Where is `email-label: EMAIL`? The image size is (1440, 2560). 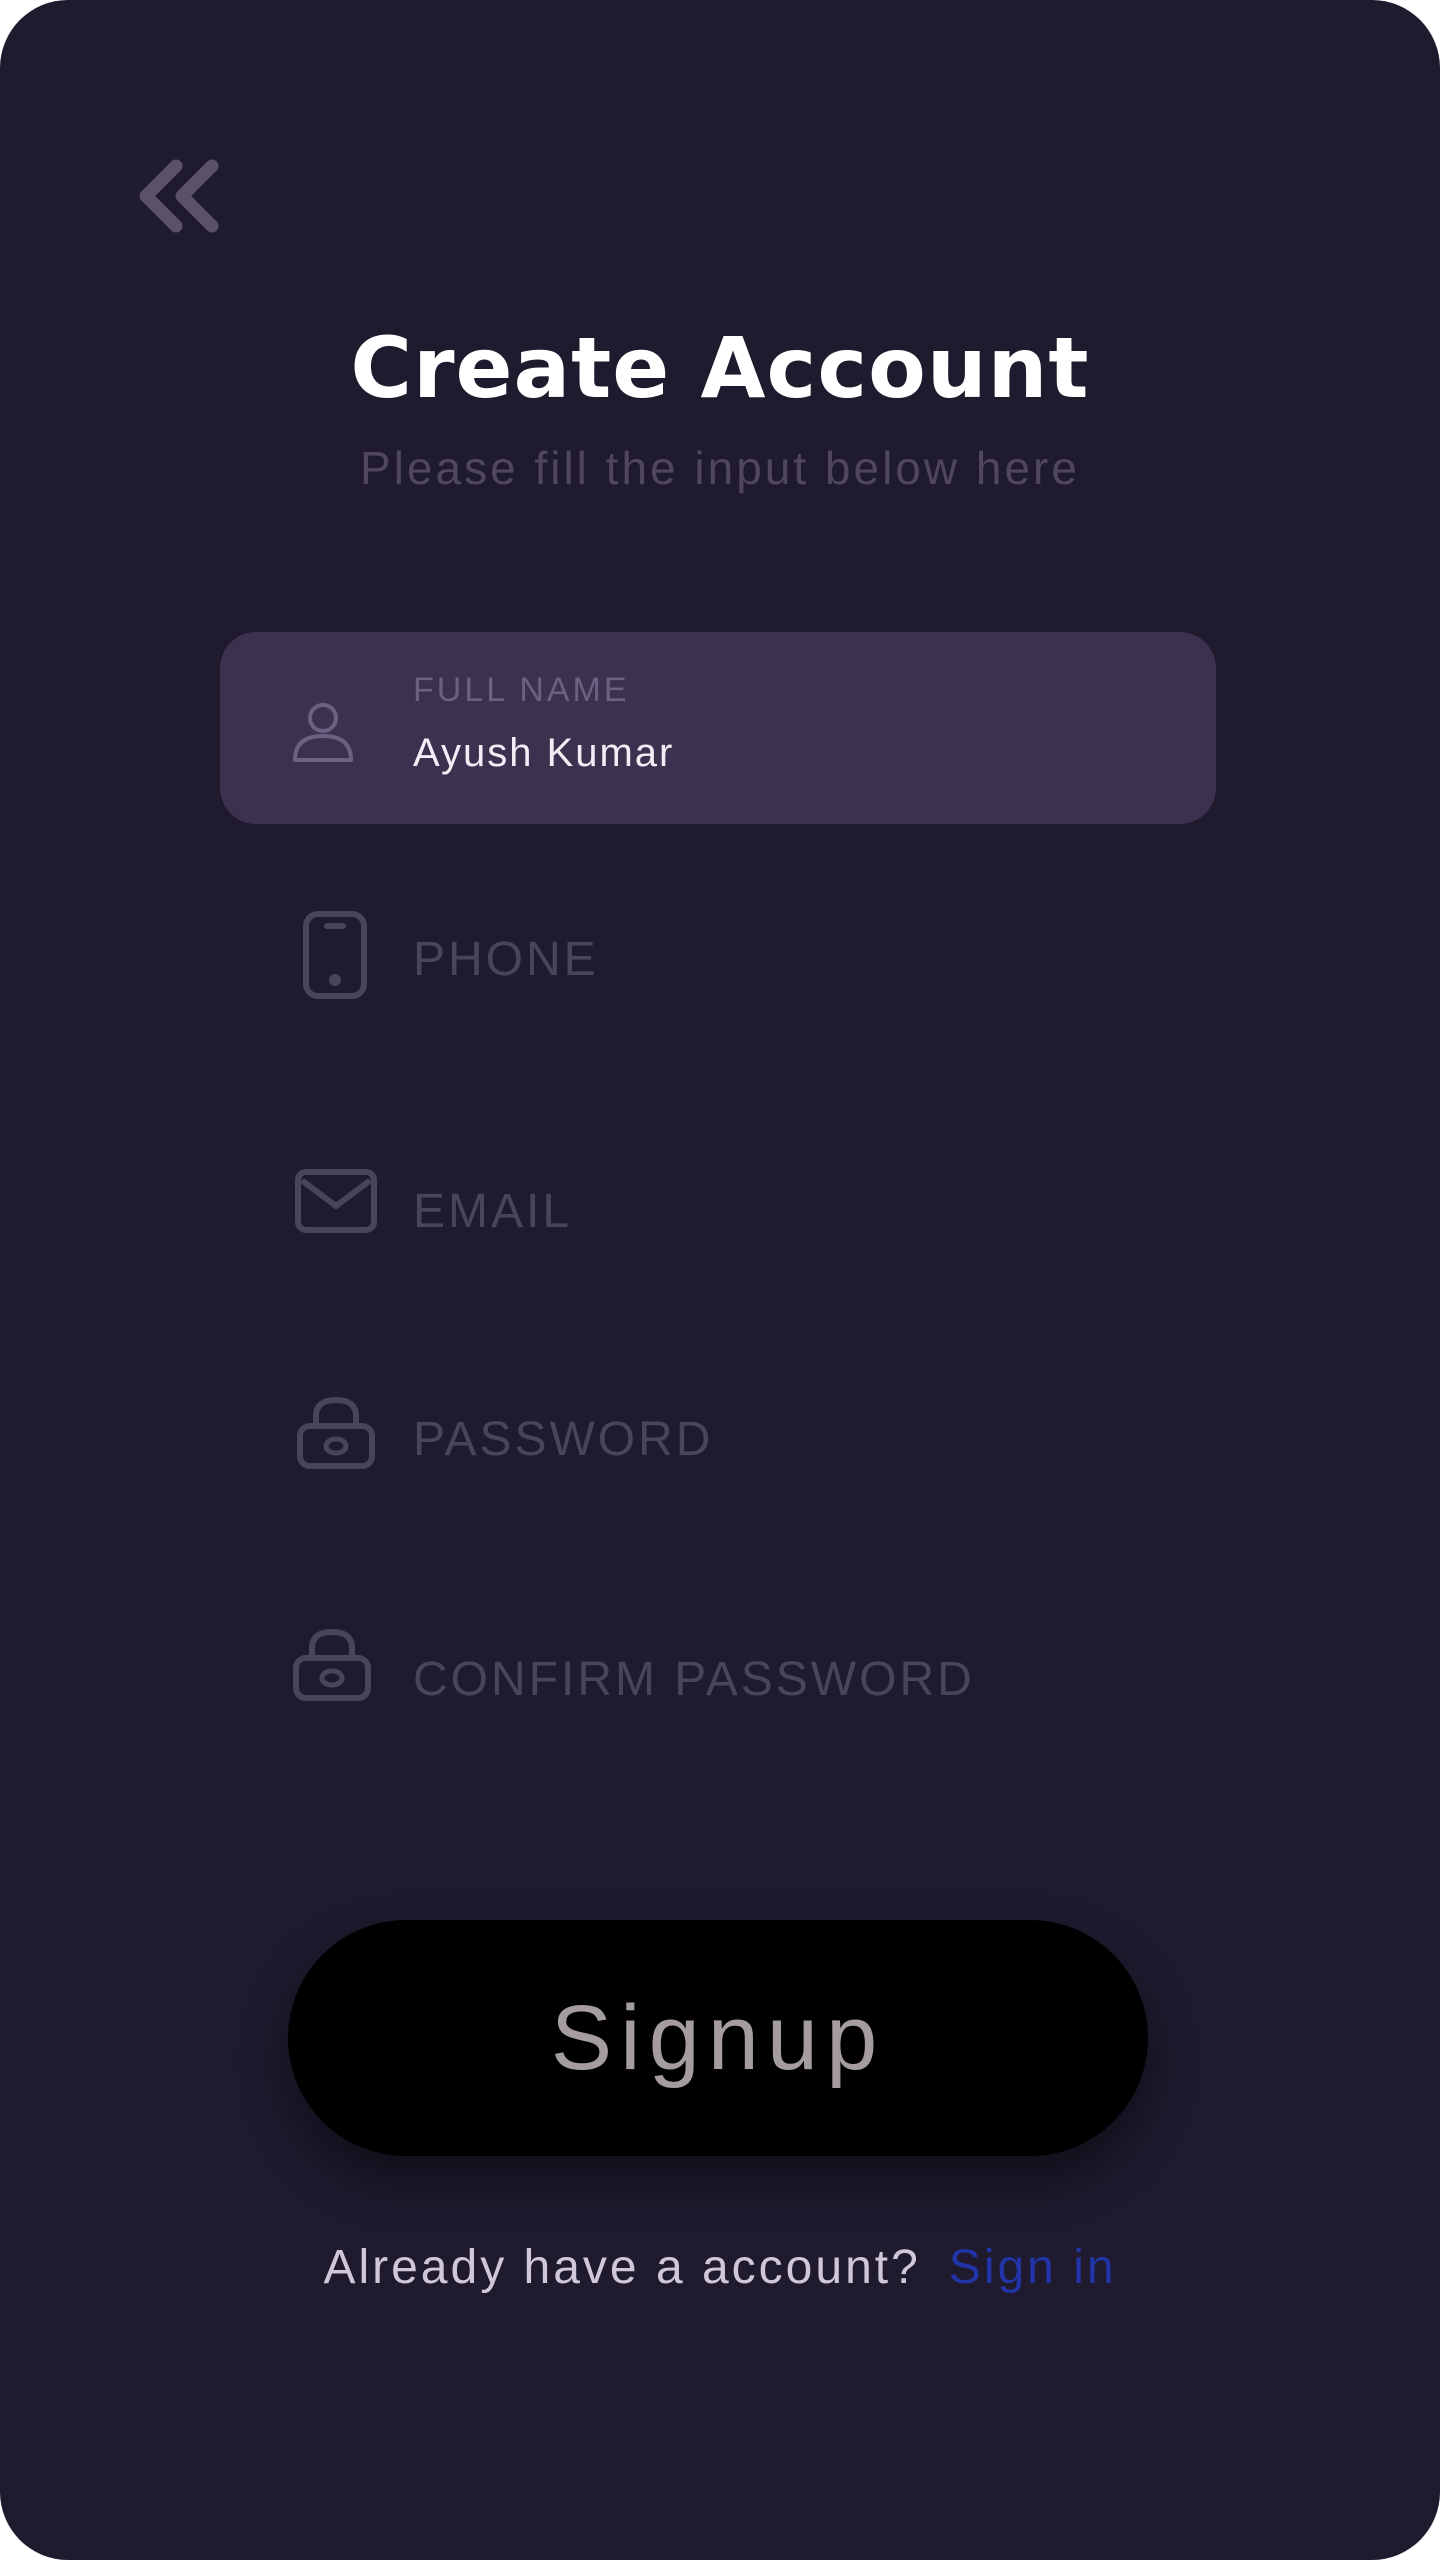
email-label: EMAIL is located at coordinates (493, 1211).